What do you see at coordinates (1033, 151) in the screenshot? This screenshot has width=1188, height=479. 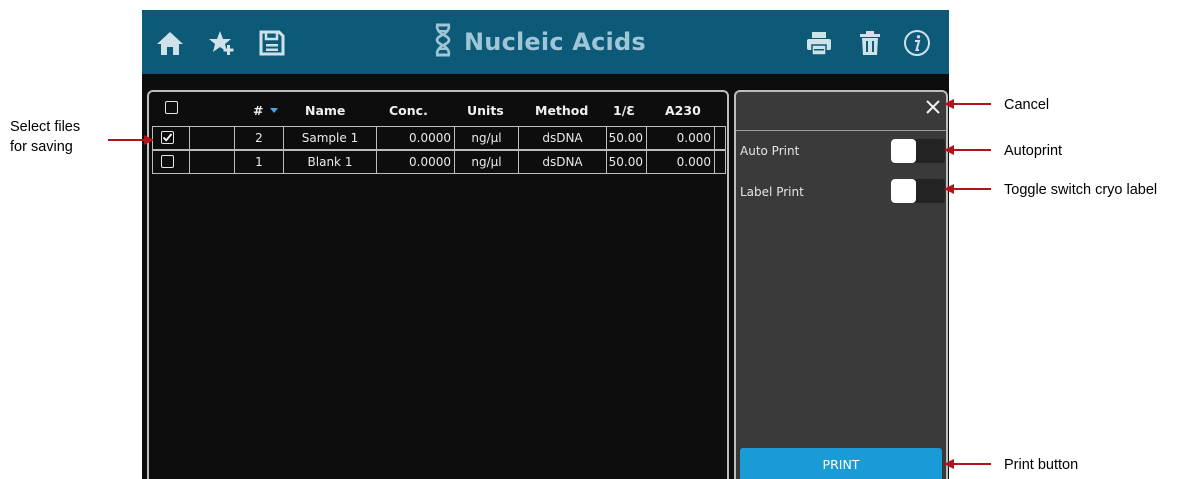 I see `annotation-autoprint: Autoprint` at bounding box center [1033, 151].